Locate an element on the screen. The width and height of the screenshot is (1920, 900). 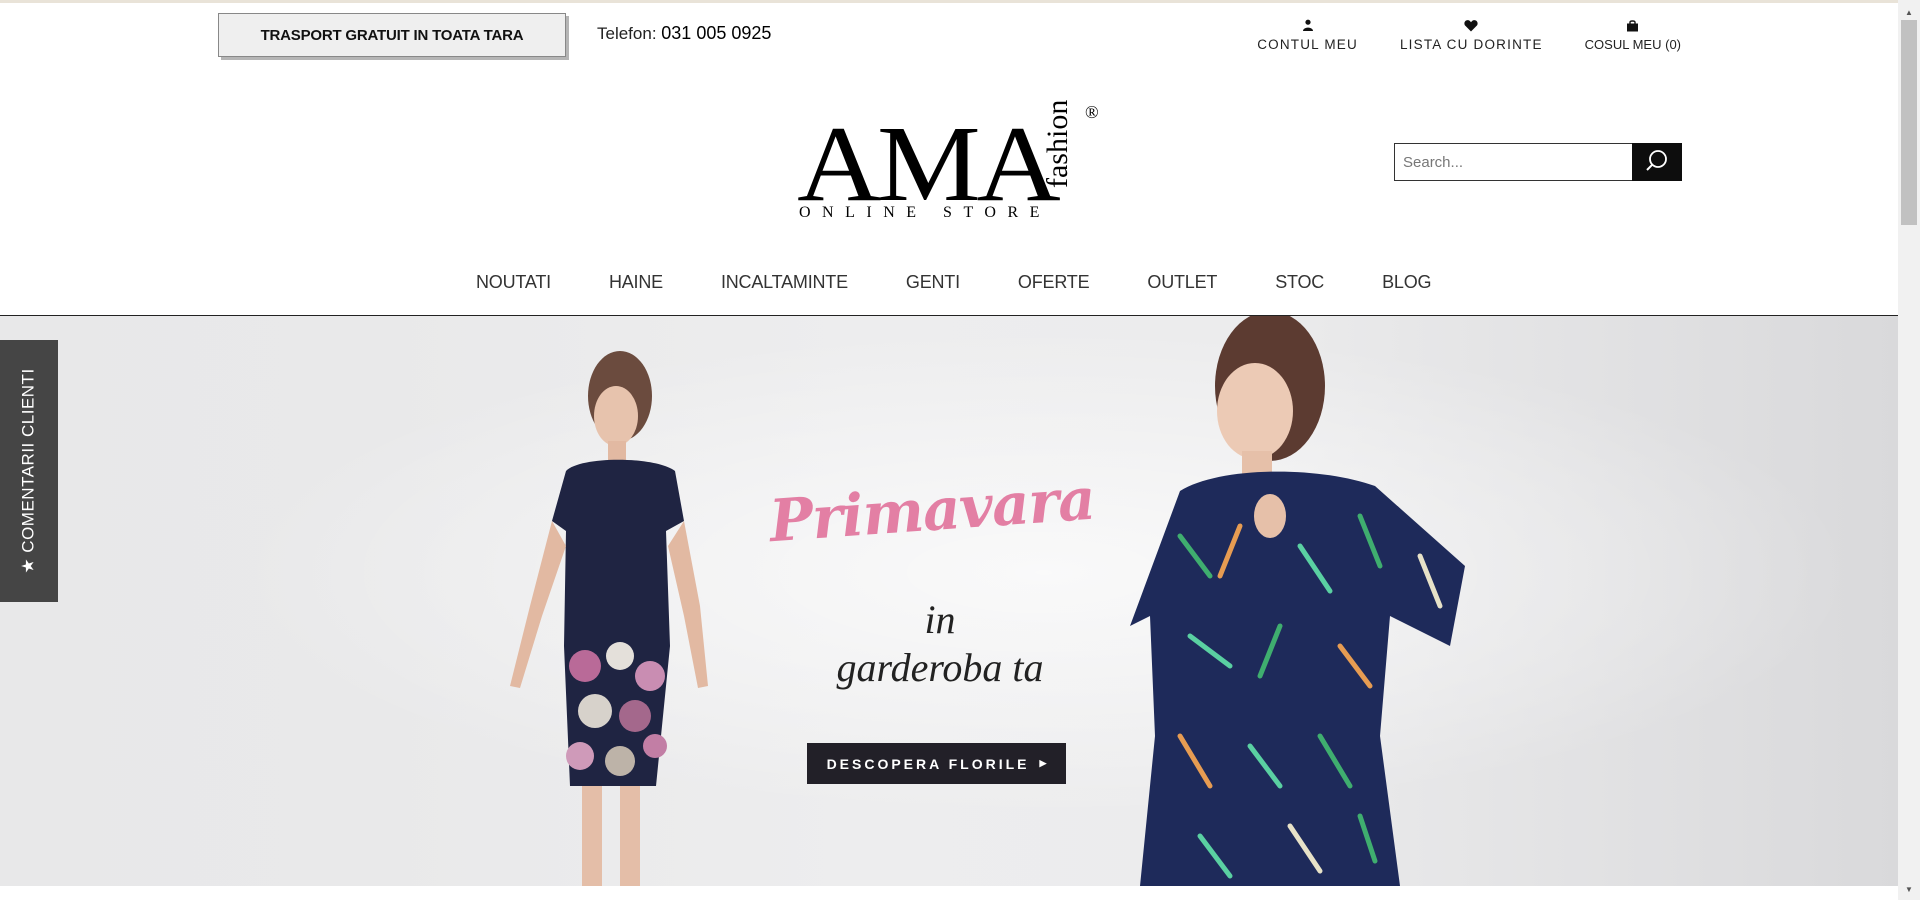
logo-subtitle: ONLINE STORE is located at coordinates (925, 212).